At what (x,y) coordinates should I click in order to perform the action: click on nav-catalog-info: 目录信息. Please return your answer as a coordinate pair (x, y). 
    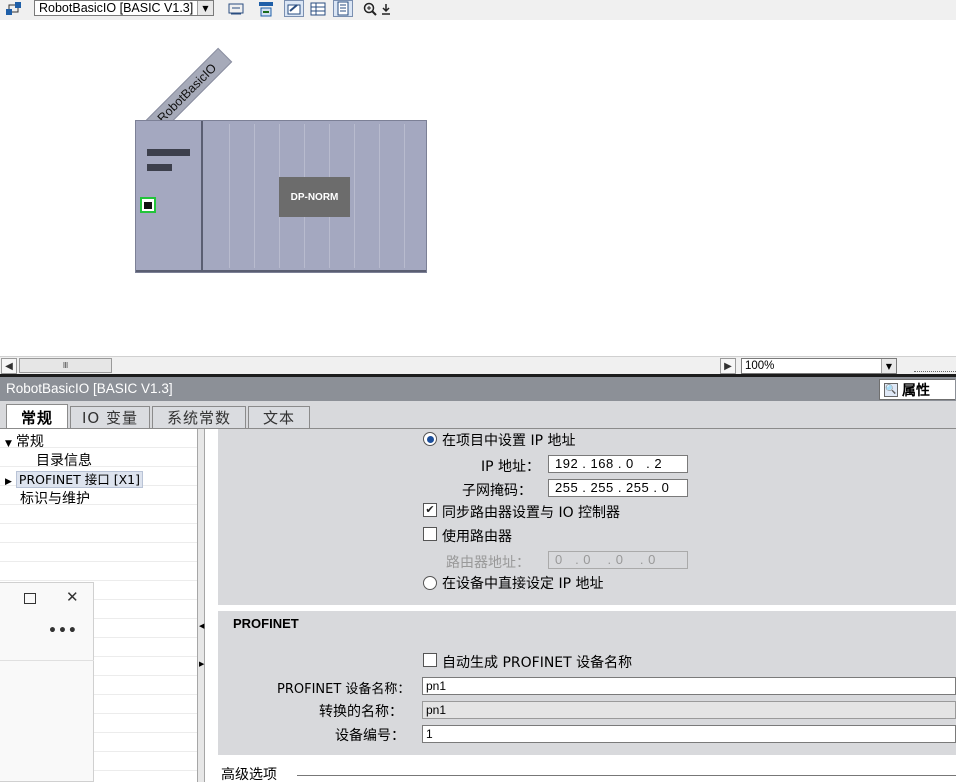
    Looking at the image, I should click on (64, 460).